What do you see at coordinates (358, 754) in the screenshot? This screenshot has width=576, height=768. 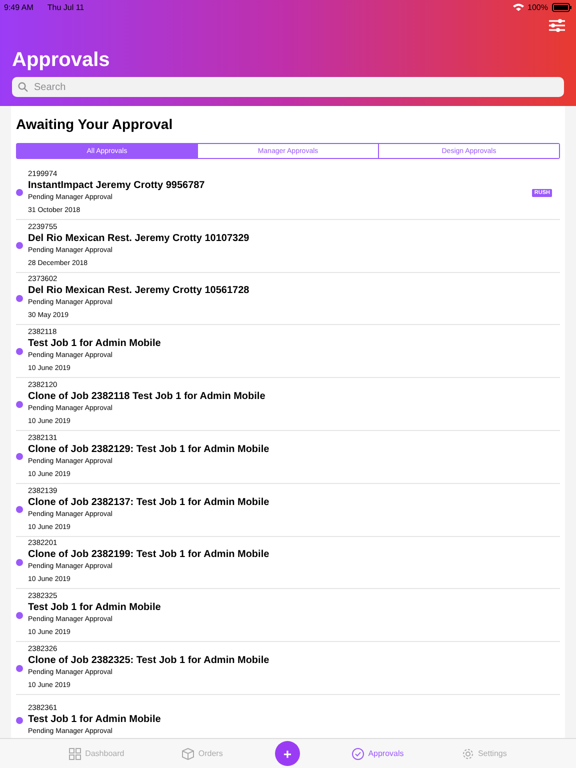 I see `check-circle-icon` at bounding box center [358, 754].